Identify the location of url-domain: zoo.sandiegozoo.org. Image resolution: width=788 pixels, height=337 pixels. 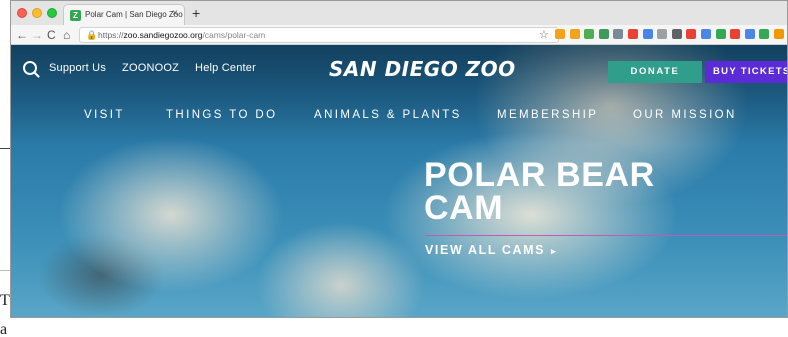
(163, 35).